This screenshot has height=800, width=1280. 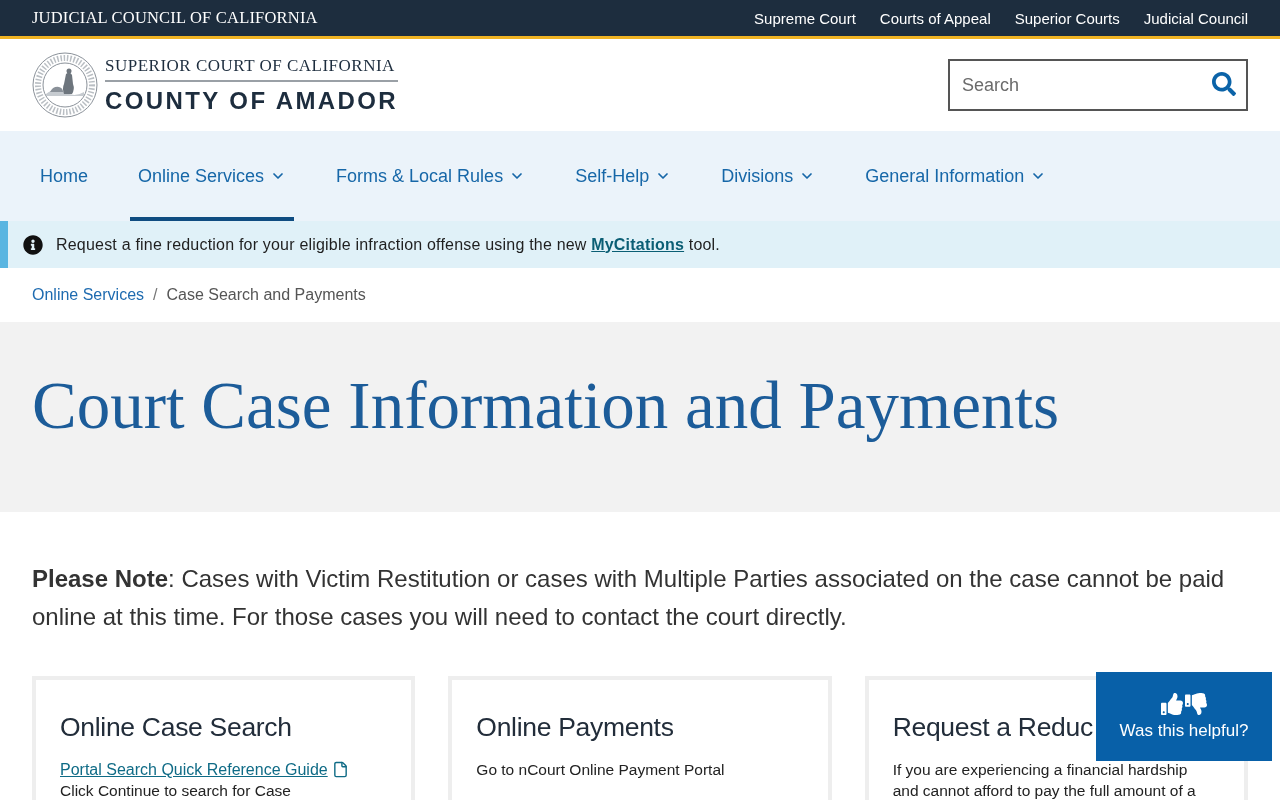 What do you see at coordinates (65, 85) in the screenshot?
I see `seal-icon` at bounding box center [65, 85].